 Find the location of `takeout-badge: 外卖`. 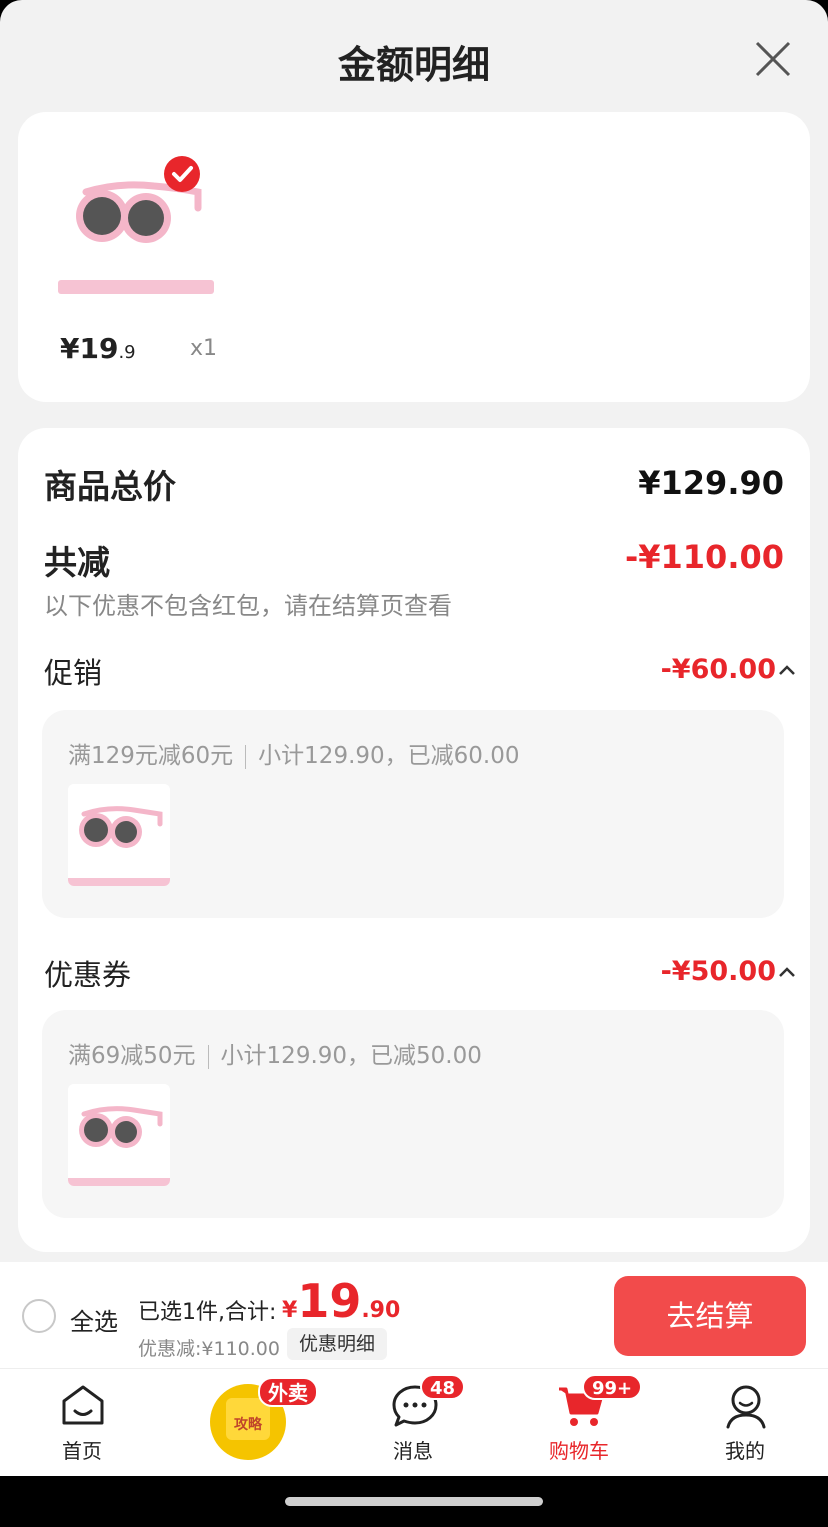

takeout-badge: 外卖 is located at coordinates (288, 1392).